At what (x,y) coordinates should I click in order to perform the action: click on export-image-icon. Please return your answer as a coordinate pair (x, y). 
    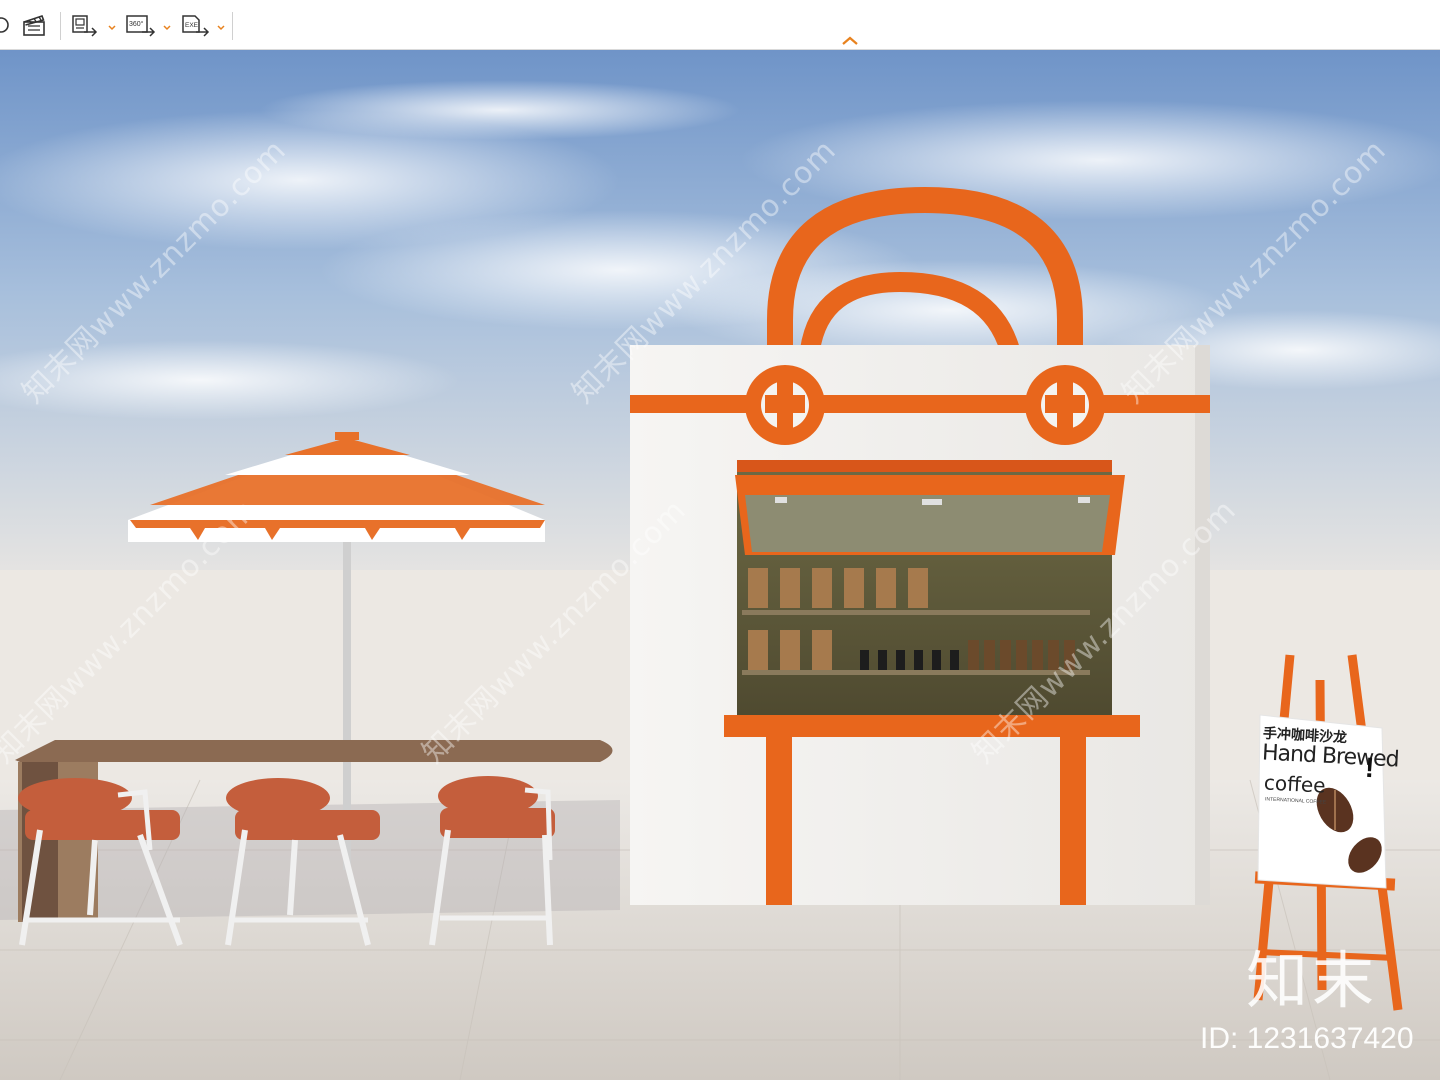
    Looking at the image, I should click on (85, 25).